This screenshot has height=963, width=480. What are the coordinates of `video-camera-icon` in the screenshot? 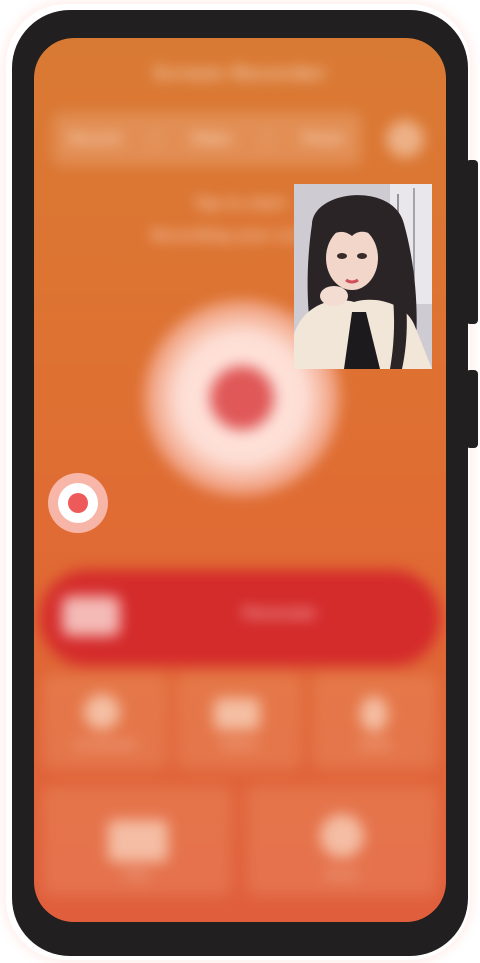 It's located at (91, 616).